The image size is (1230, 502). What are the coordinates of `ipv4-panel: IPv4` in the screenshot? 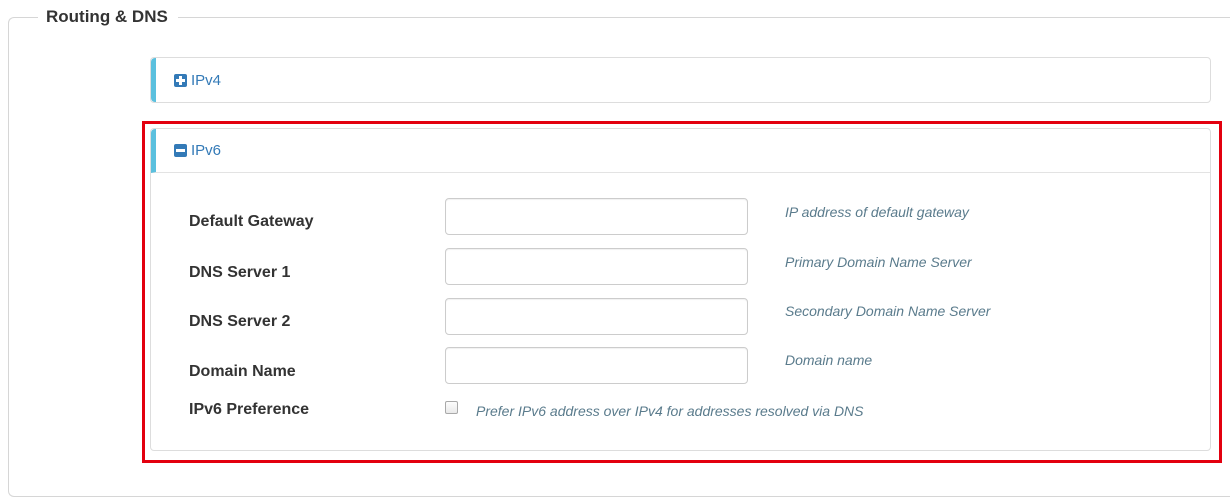 It's located at (680, 80).